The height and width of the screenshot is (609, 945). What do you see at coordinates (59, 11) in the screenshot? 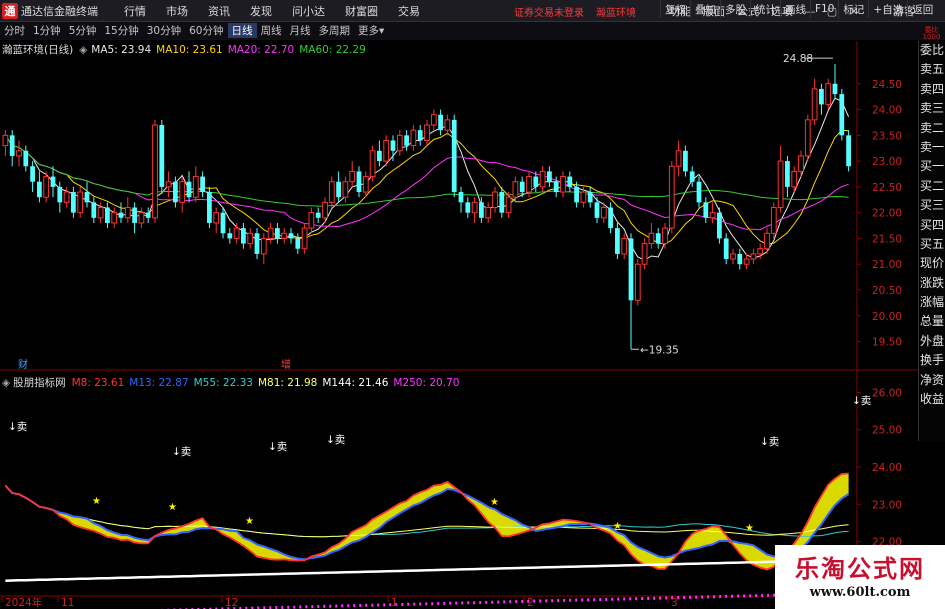
I see `app-title: 通达信金融终端` at bounding box center [59, 11].